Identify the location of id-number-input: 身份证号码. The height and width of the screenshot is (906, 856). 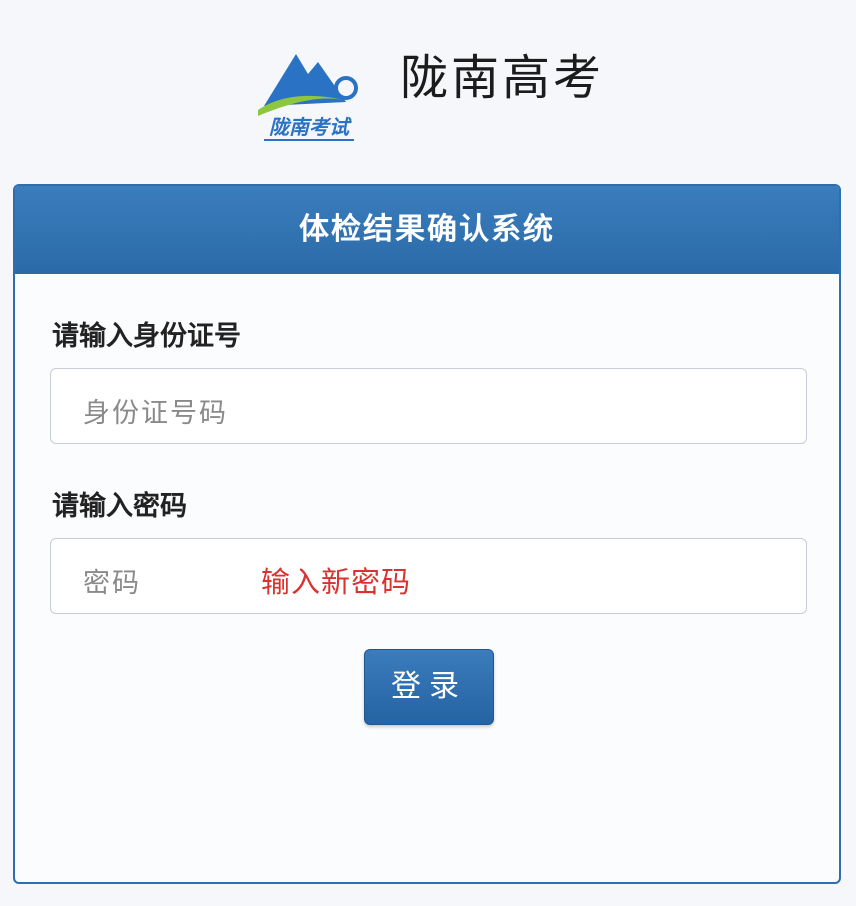
(428, 406).